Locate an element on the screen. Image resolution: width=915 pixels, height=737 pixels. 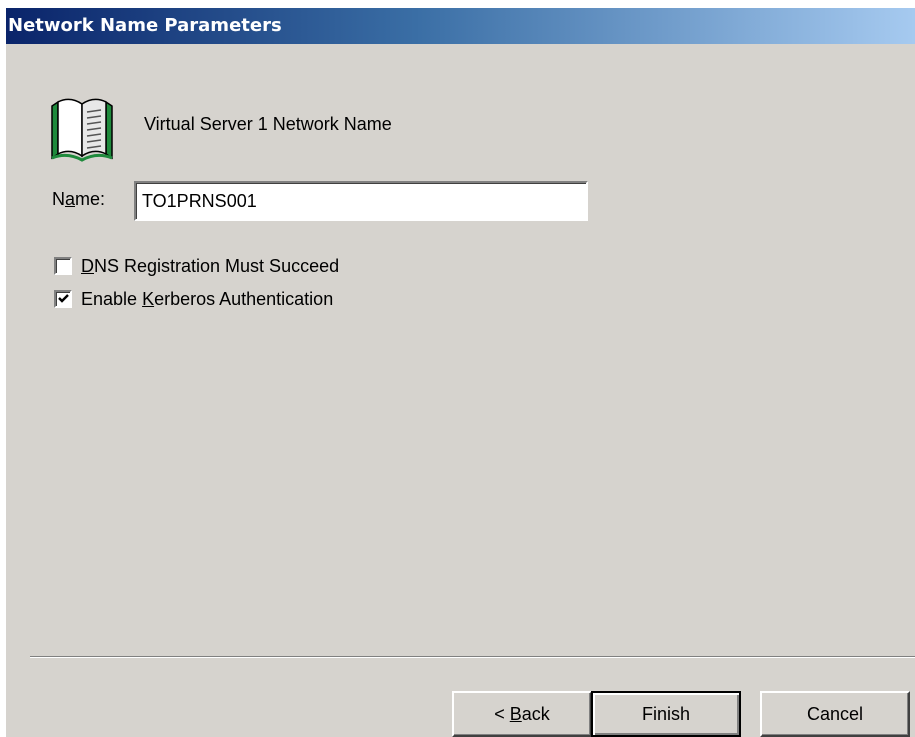
dns-label-text: NS Registration Must Succeed is located at coordinates (217, 265).